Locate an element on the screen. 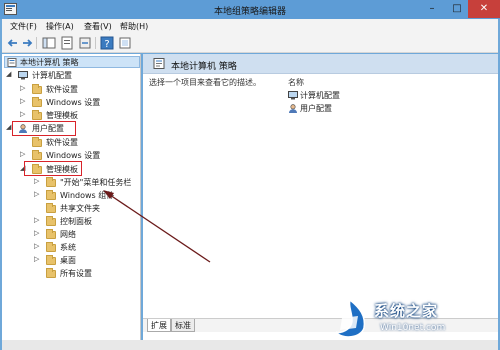 The width and height of the screenshot is (500, 350). back-arrow-icon is located at coordinates (13, 43).